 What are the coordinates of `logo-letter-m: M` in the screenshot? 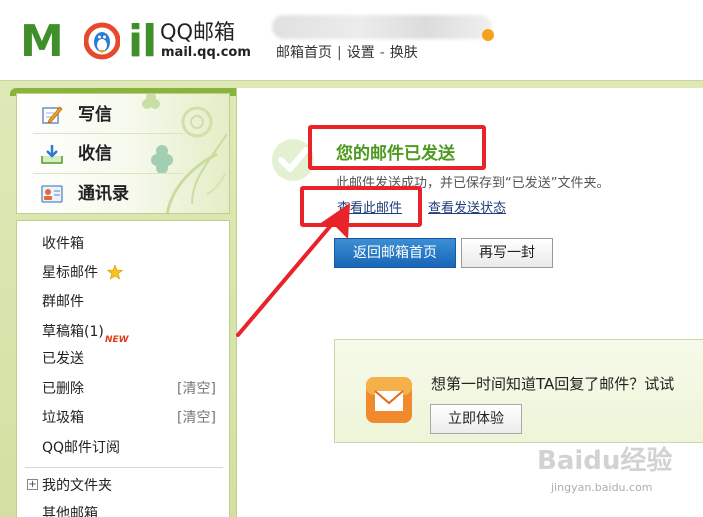 It's located at (42, 41).